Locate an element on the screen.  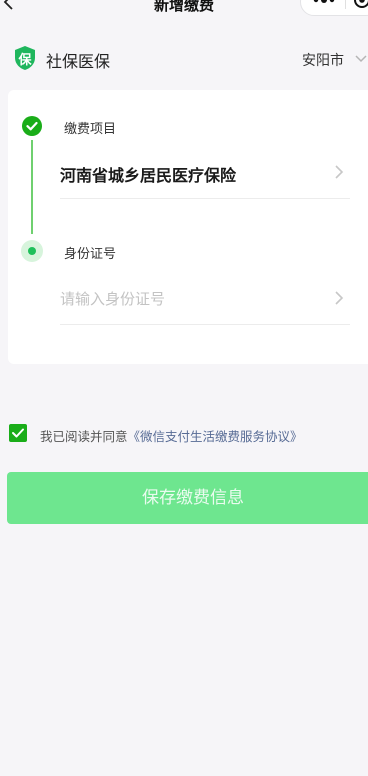
target-icon is located at coordinates (360, 4).